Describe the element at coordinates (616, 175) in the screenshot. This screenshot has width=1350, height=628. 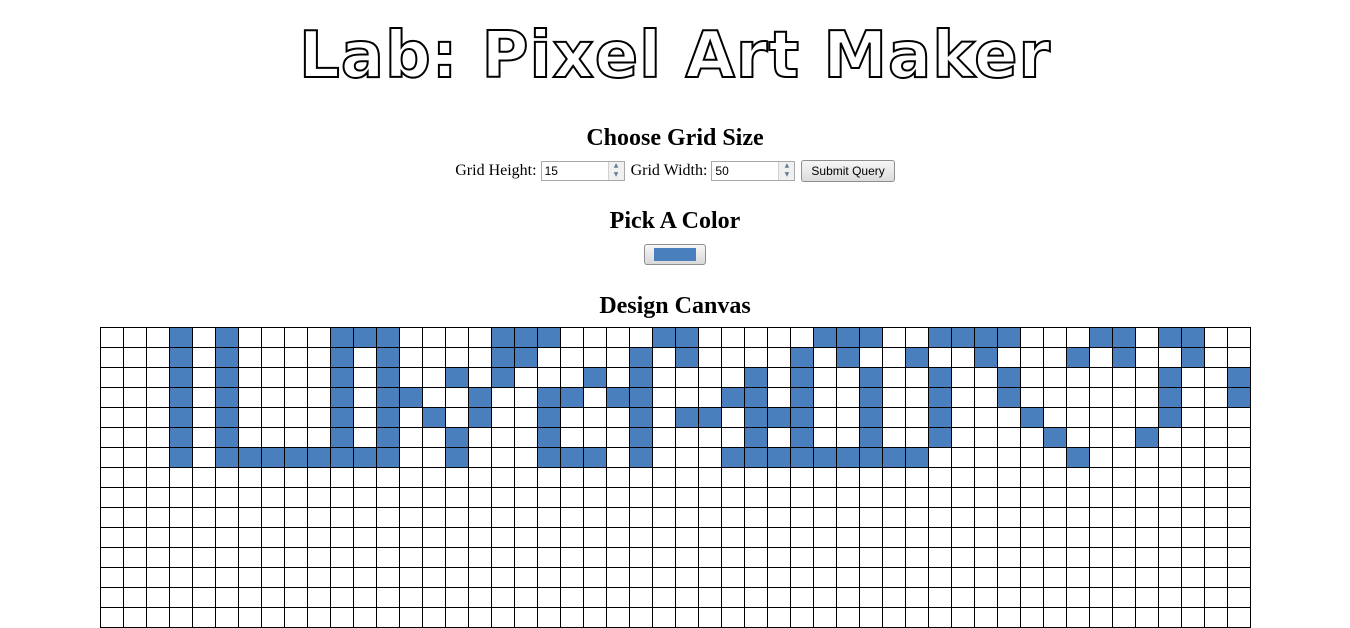
I see `spin-down-icon: ▼` at that location.